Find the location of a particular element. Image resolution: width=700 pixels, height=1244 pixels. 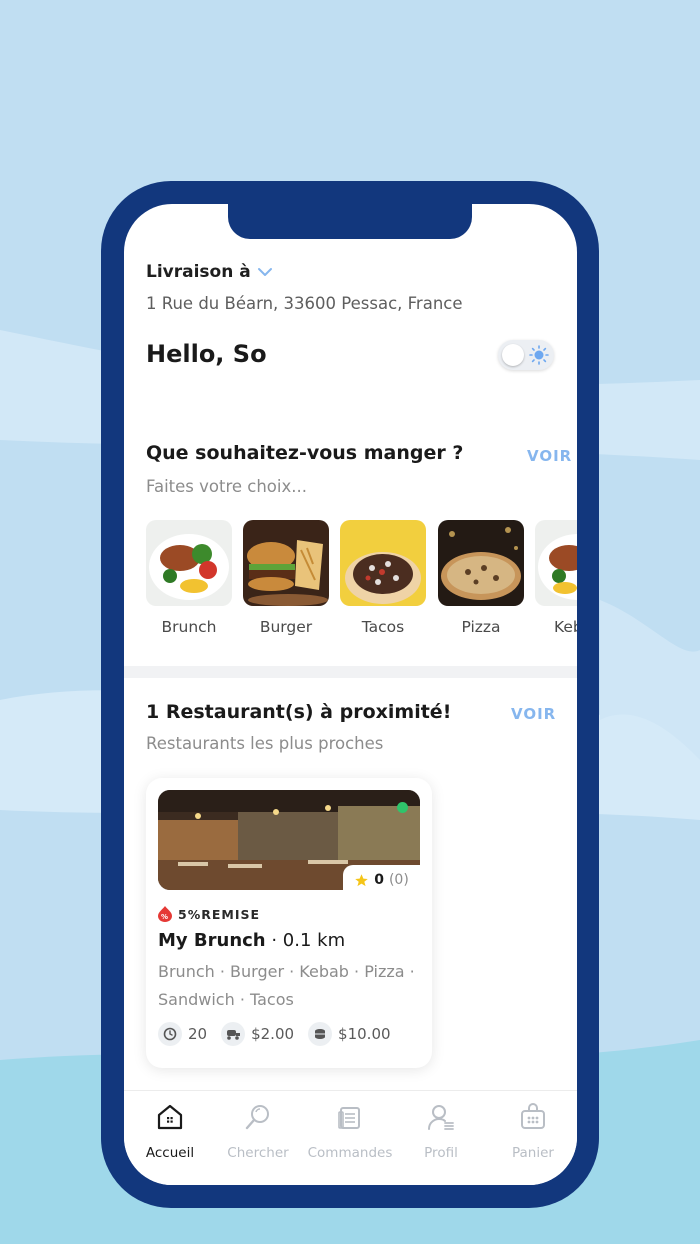

category-brunch: Brunch is located at coordinates (189, 578).